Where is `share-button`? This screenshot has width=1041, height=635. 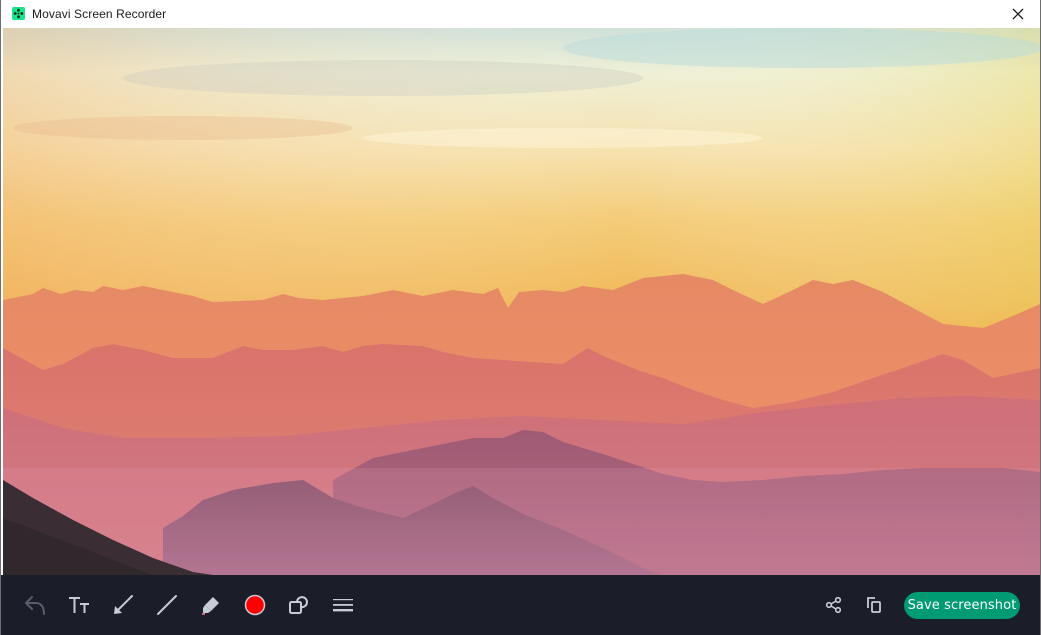 share-button is located at coordinates (834, 605).